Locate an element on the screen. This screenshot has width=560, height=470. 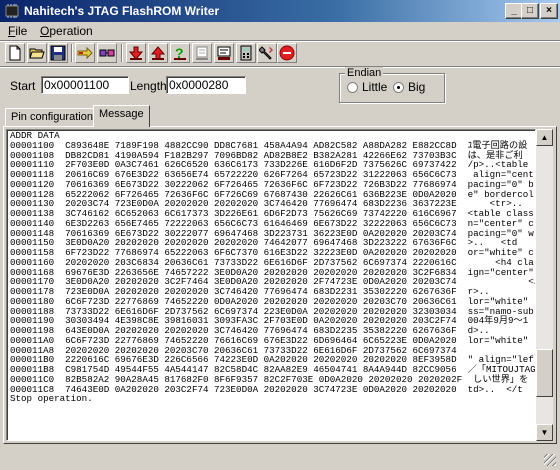
radio-little-circle is located at coordinates (352, 87).